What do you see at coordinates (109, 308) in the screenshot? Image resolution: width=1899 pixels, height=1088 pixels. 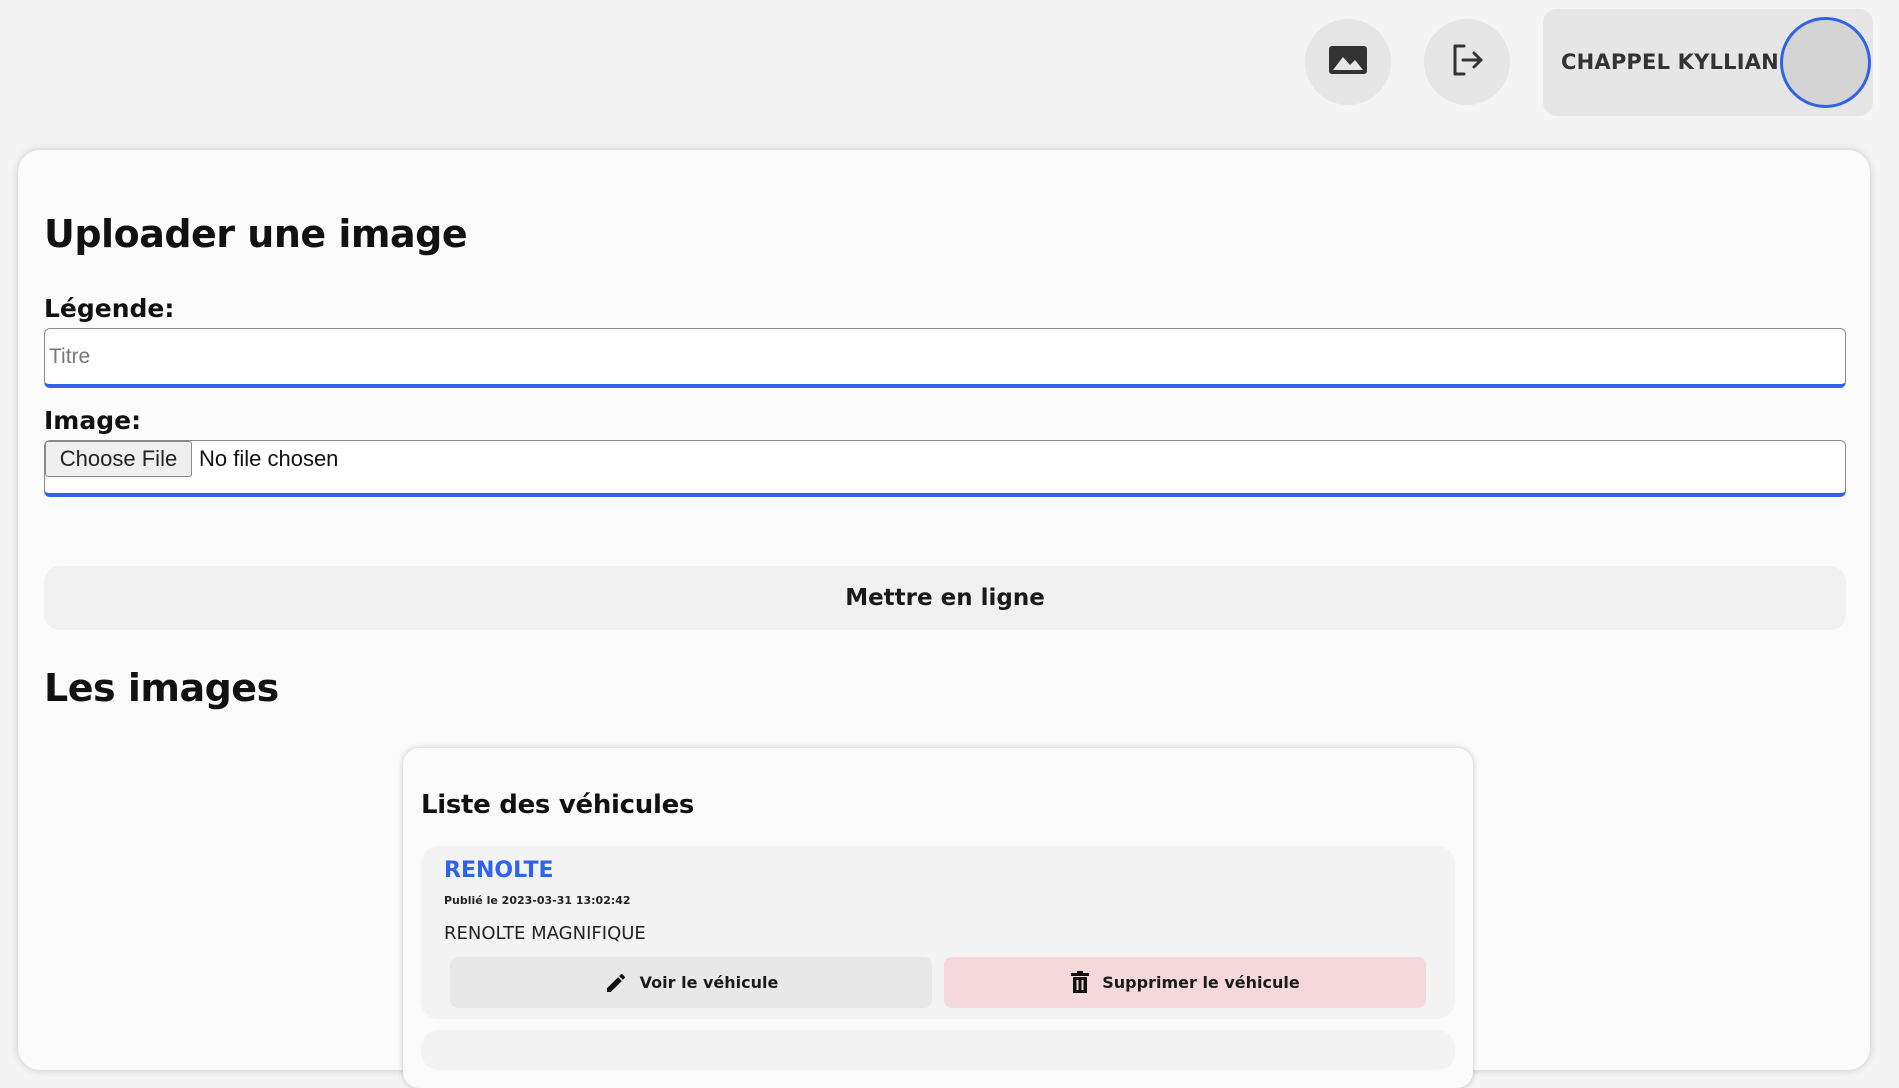 I see `caption-label: Légende:` at bounding box center [109, 308].